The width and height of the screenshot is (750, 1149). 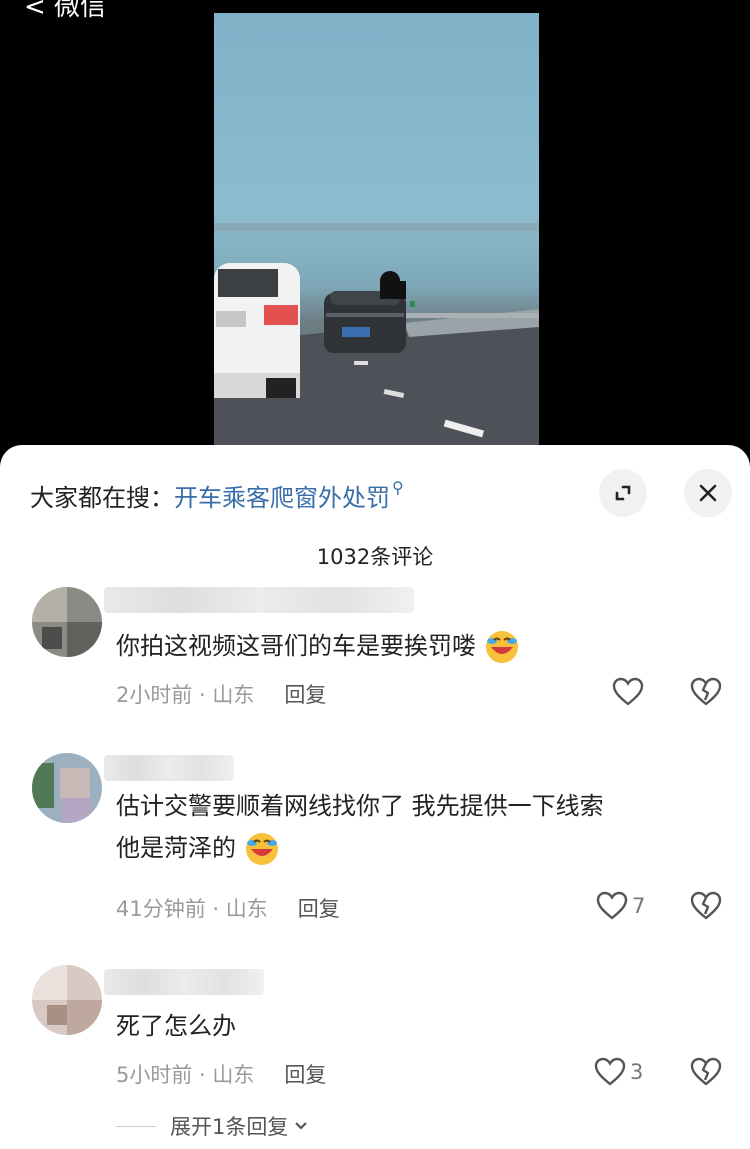 What do you see at coordinates (229, 1127) in the screenshot?
I see `expand-replies-label: 展开1条回复` at bounding box center [229, 1127].